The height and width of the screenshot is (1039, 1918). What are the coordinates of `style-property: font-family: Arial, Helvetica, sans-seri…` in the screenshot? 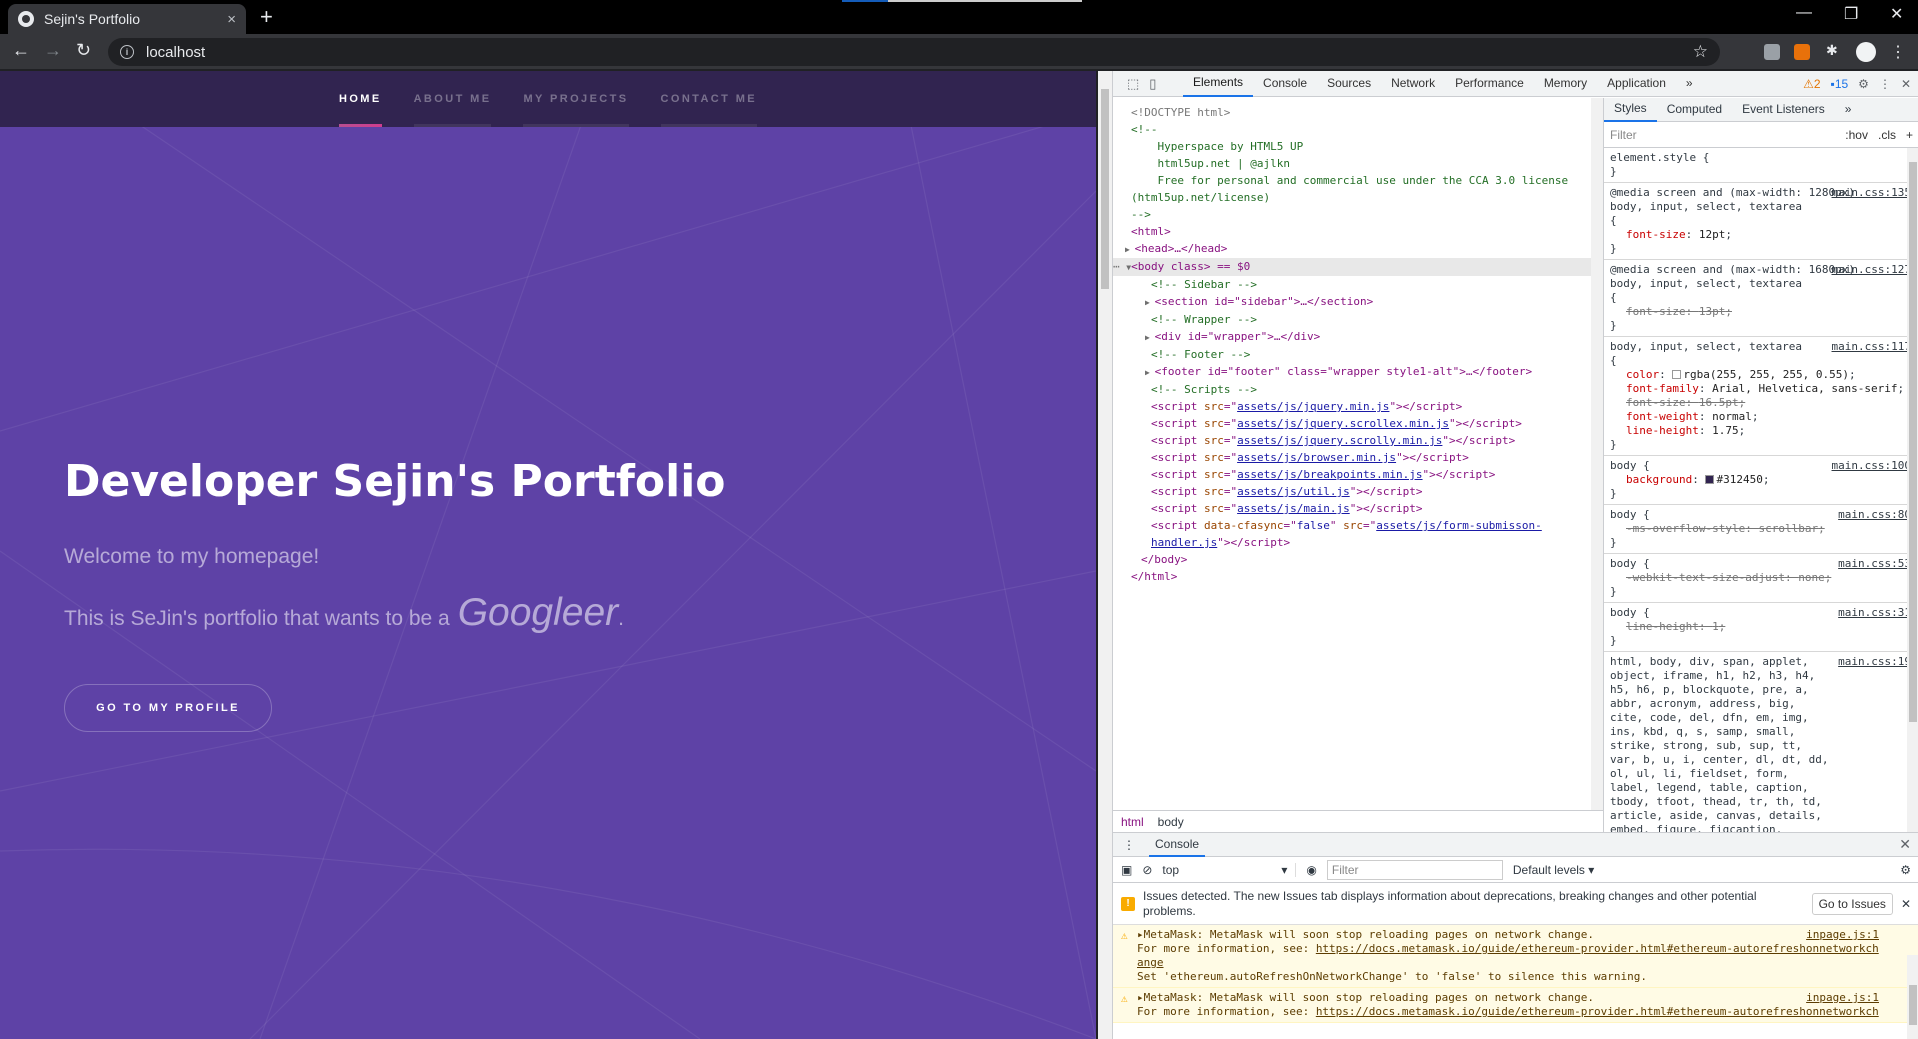 It's located at (1761, 389).